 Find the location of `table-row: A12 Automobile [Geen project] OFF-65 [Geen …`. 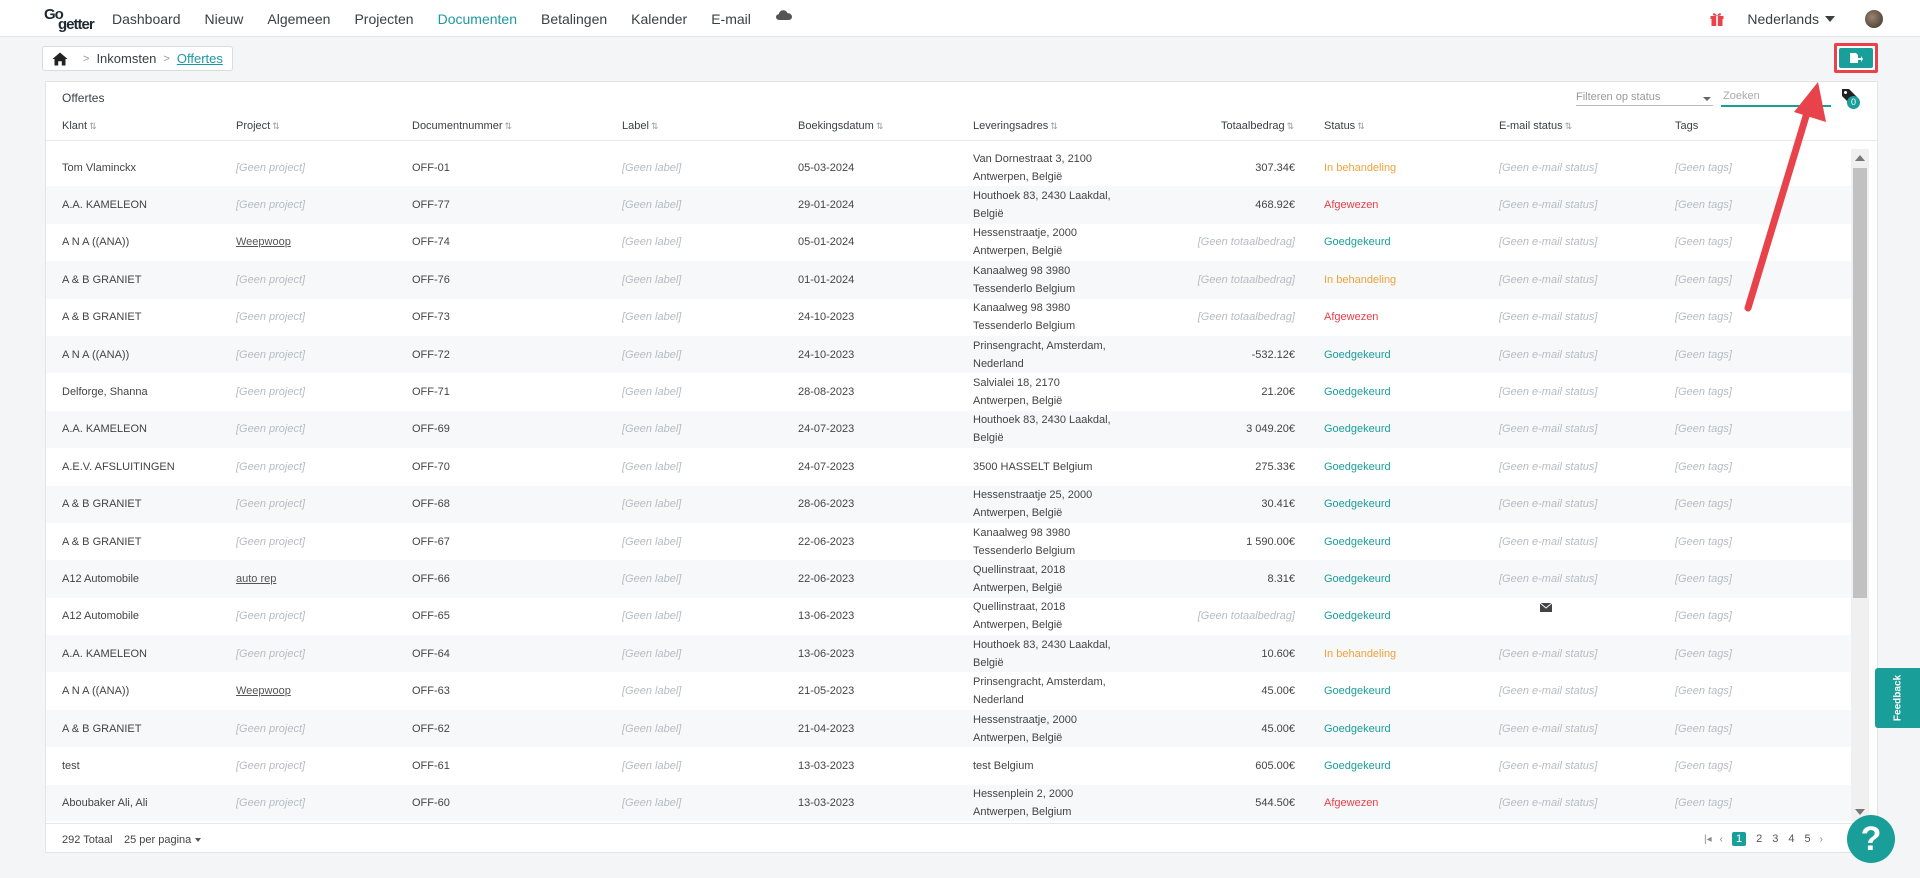

table-row: A12 Automobile [Geen project] OFF-65 [Geen … is located at coordinates (948, 616).